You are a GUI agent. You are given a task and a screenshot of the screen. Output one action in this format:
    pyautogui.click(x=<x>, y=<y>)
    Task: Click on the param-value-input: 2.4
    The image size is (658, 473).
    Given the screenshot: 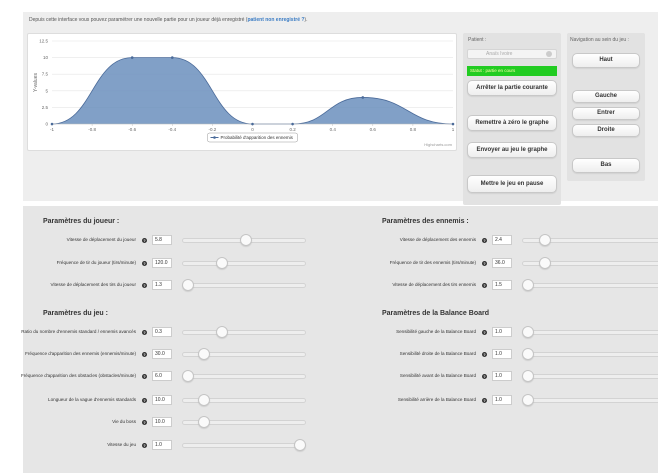 What is the action you would take?
    pyautogui.click(x=502, y=240)
    